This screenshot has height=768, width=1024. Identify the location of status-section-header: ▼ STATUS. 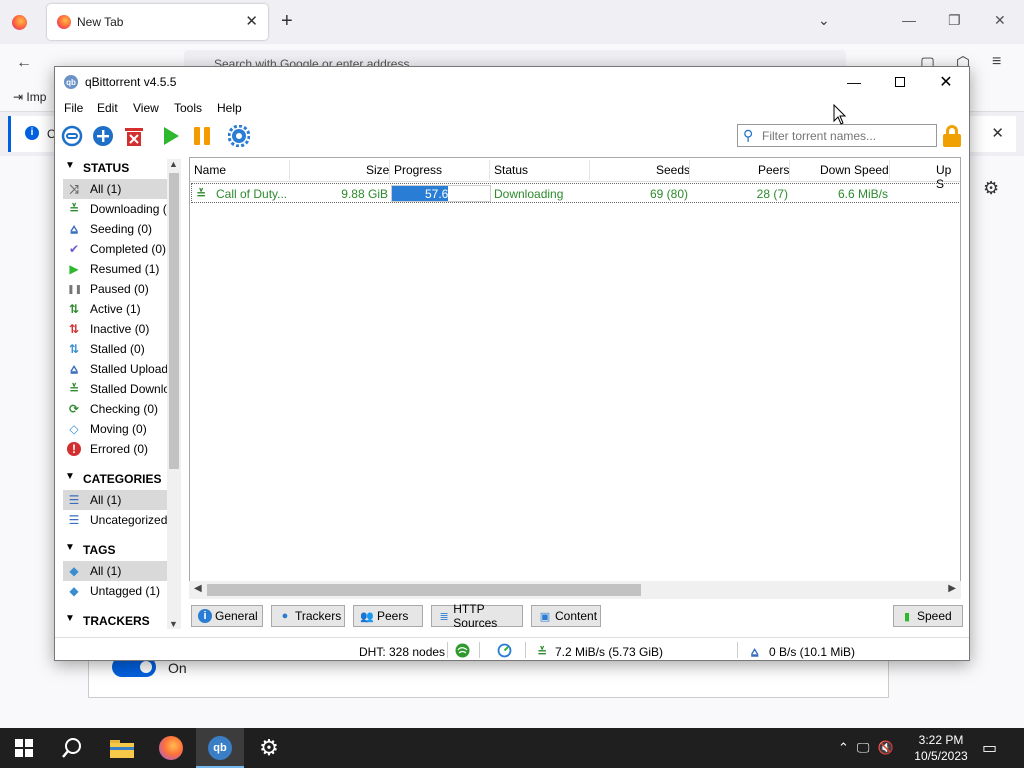
(122, 168).